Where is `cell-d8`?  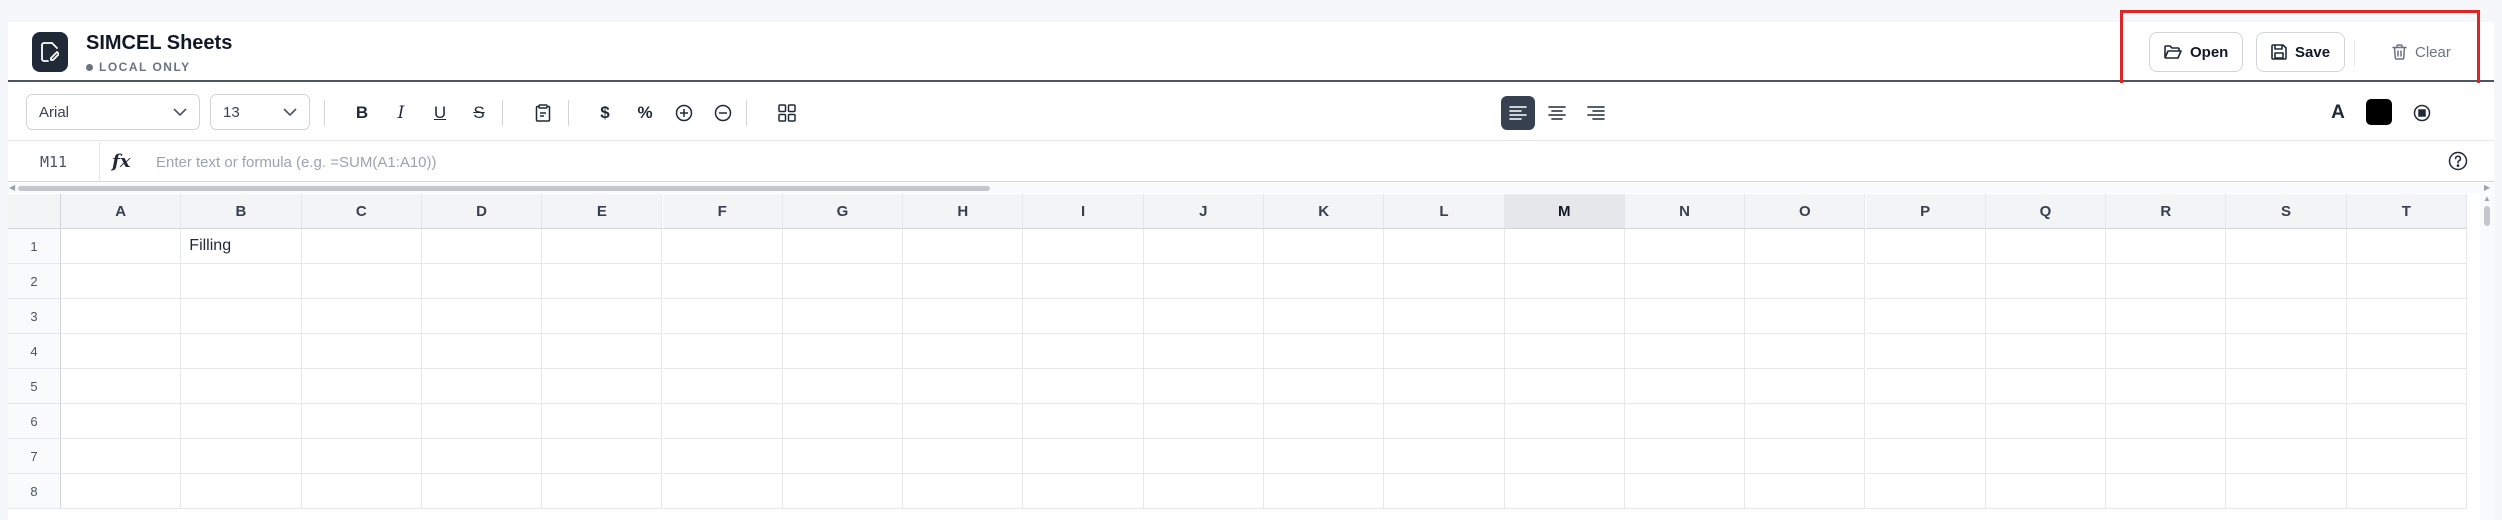
cell-d8 is located at coordinates (482, 491).